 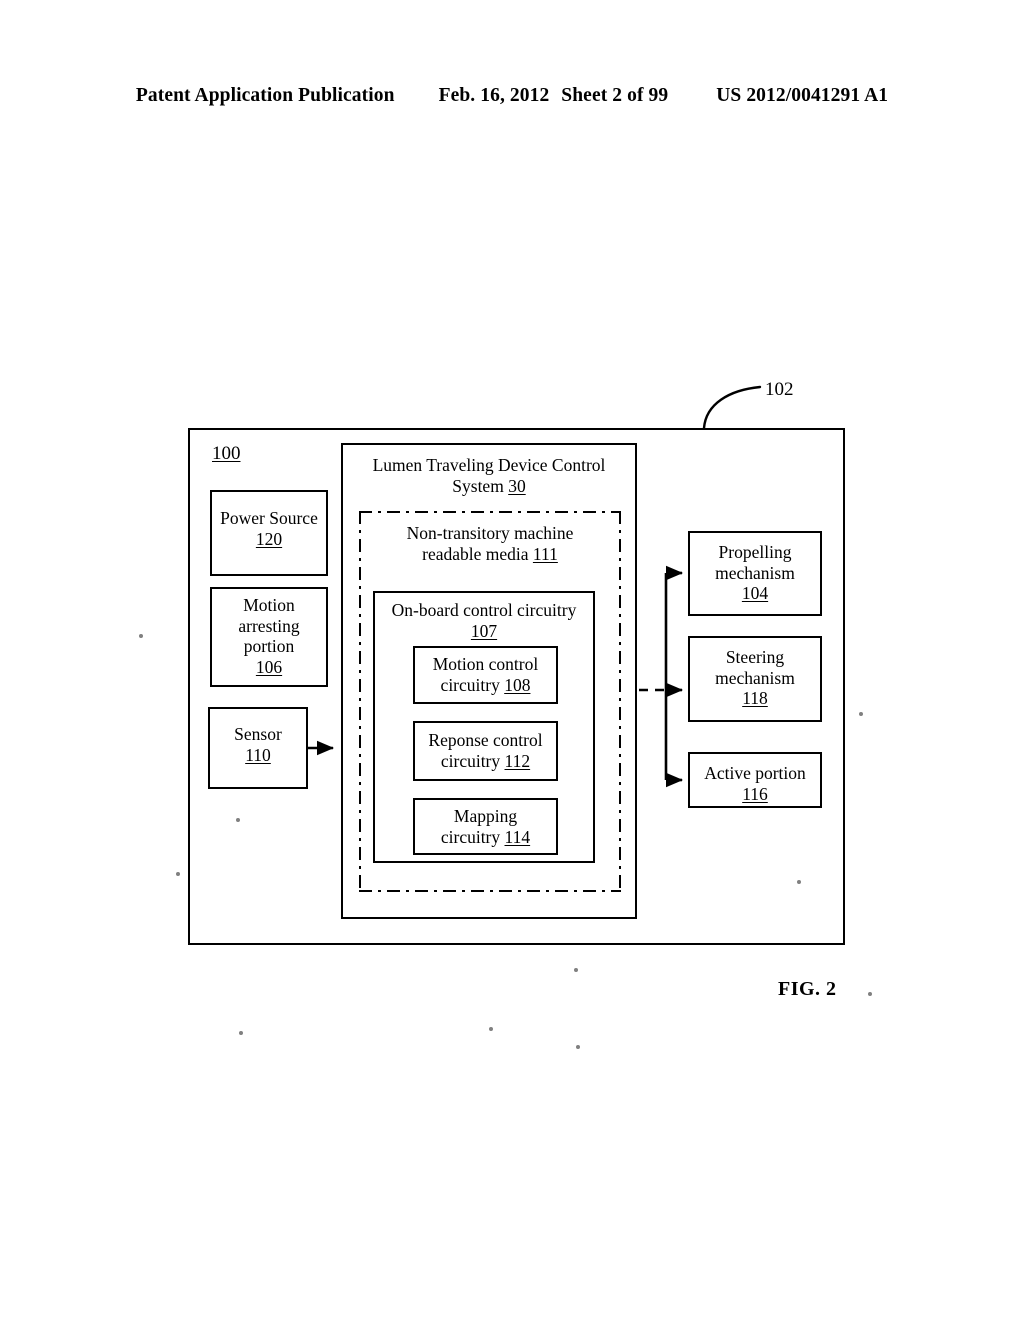 I want to click on block-active-portion: Active portion 116, so click(x=755, y=780).